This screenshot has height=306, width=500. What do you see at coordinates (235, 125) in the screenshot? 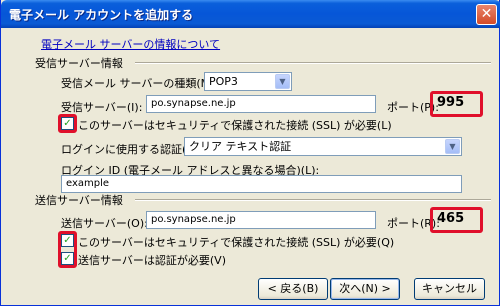
I see `incoming-ssl-label: このサーバーはセキュリティで保護された接続 (SSL) が必要(L)` at bounding box center [235, 125].